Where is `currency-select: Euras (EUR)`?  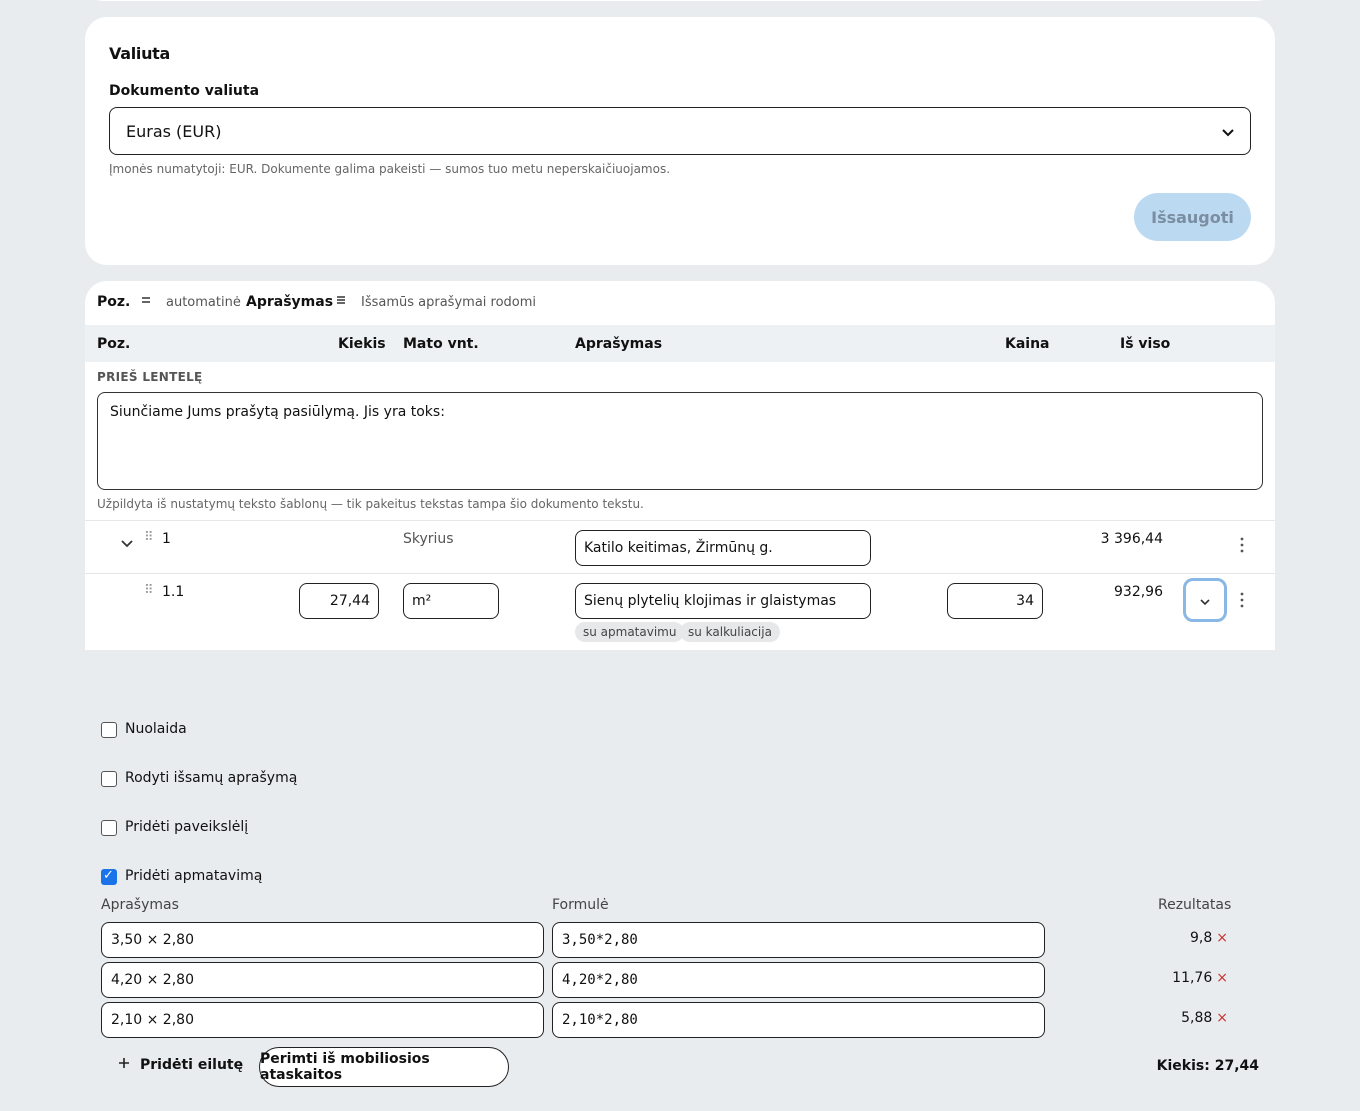
currency-select: Euras (EUR) is located at coordinates (680, 131).